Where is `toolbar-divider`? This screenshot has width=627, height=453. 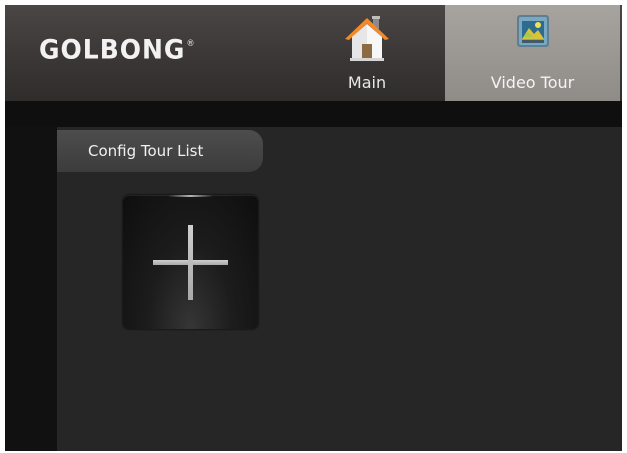
toolbar-divider is located at coordinates (313, 114).